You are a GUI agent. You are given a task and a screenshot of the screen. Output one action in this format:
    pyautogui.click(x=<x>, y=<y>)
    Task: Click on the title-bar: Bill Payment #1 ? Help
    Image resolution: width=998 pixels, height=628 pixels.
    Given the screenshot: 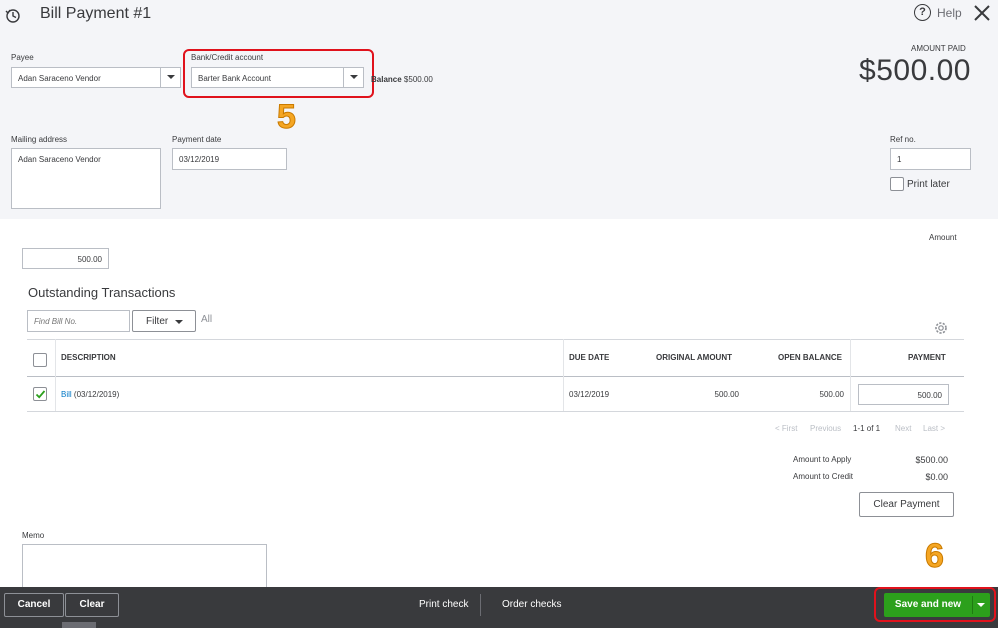 What is the action you would take?
    pyautogui.click(x=499, y=15)
    